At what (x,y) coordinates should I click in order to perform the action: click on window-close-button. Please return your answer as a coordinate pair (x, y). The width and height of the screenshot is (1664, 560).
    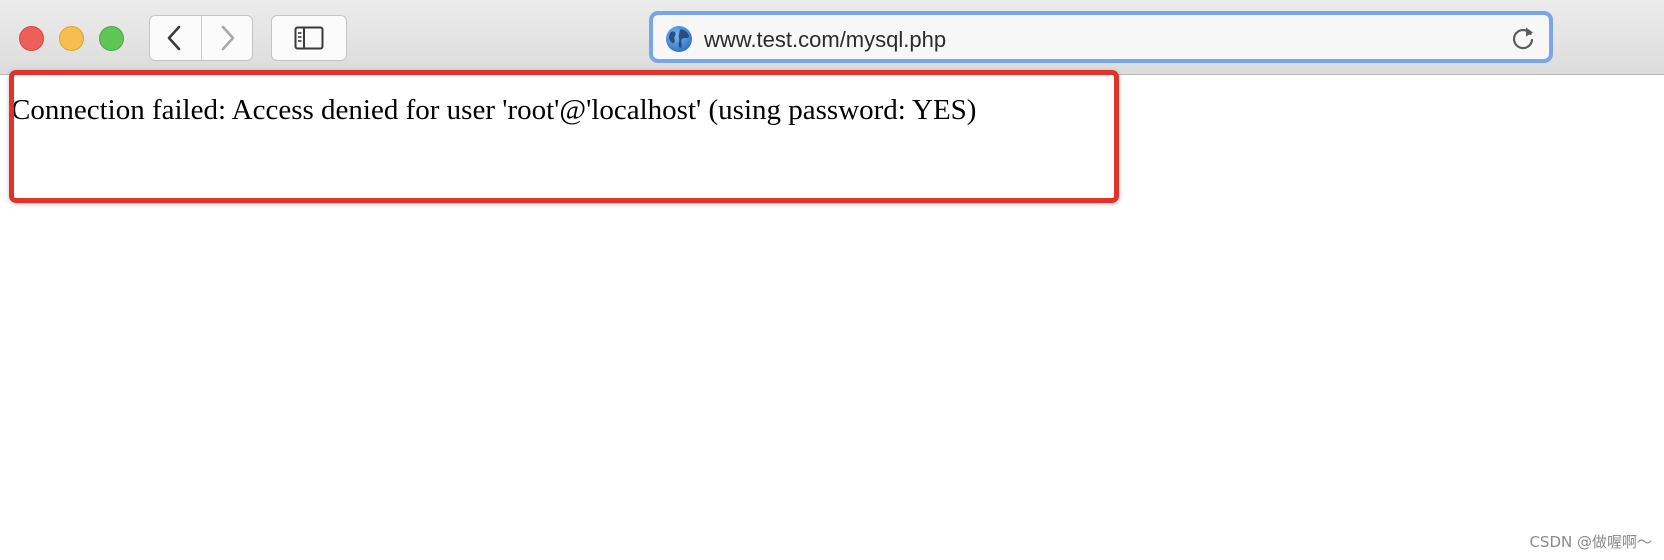
    Looking at the image, I should click on (31, 38).